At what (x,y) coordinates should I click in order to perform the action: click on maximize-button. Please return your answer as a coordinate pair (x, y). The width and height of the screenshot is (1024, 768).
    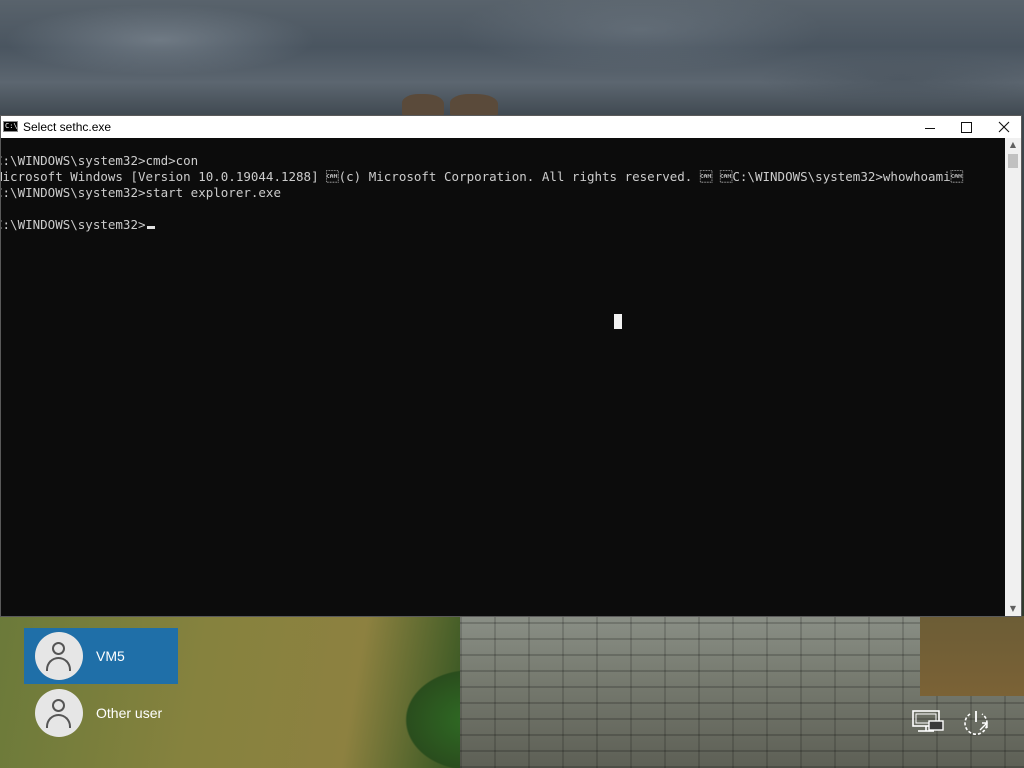
    Looking at the image, I should click on (966, 127).